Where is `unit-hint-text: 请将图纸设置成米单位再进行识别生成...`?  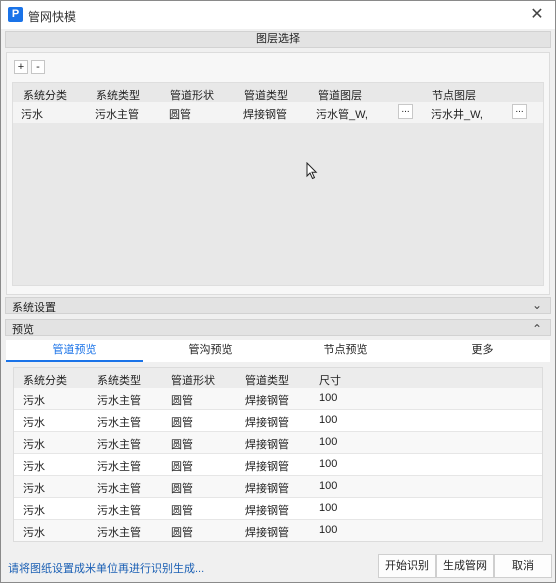
unit-hint-text: 请将图纸设置成米单位再进行识别生成... is located at coordinates (106, 569).